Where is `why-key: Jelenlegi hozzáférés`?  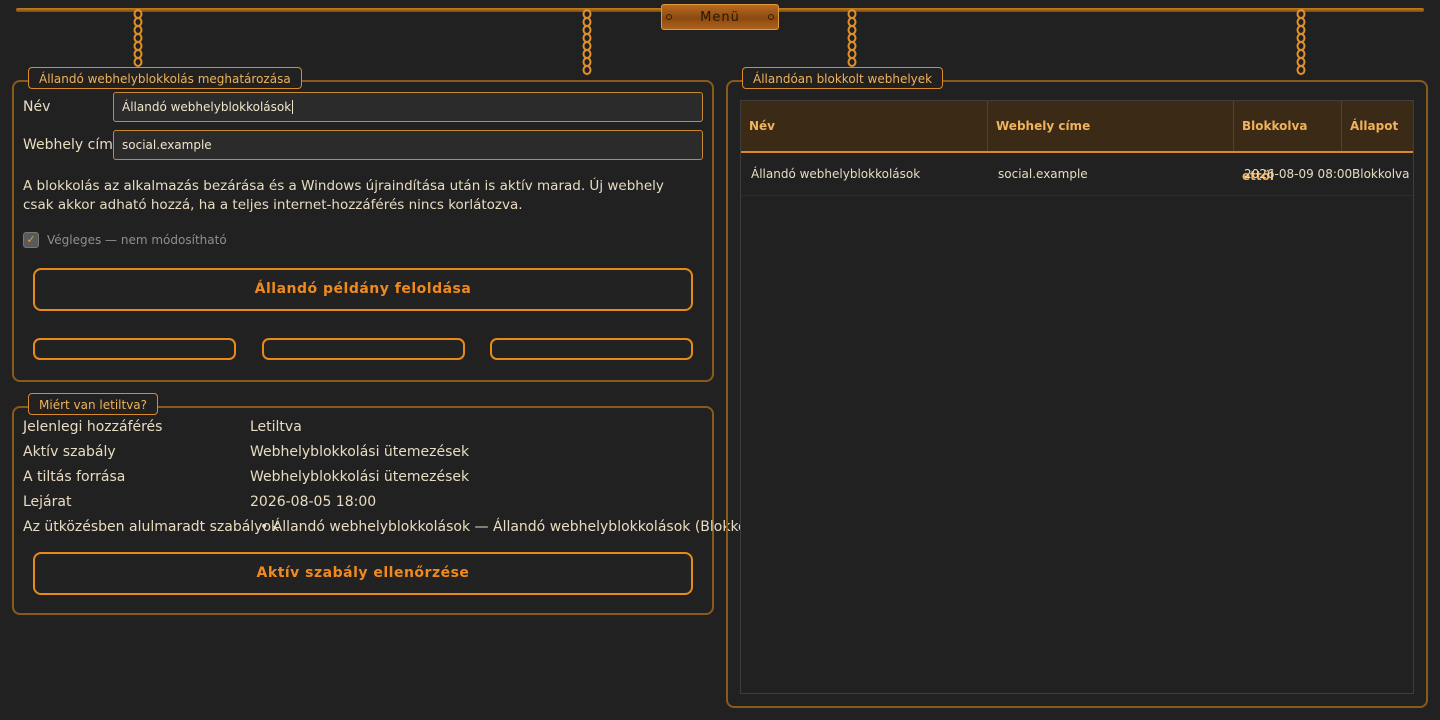
why-key: Jelenlegi hozzáférés is located at coordinates (93, 427).